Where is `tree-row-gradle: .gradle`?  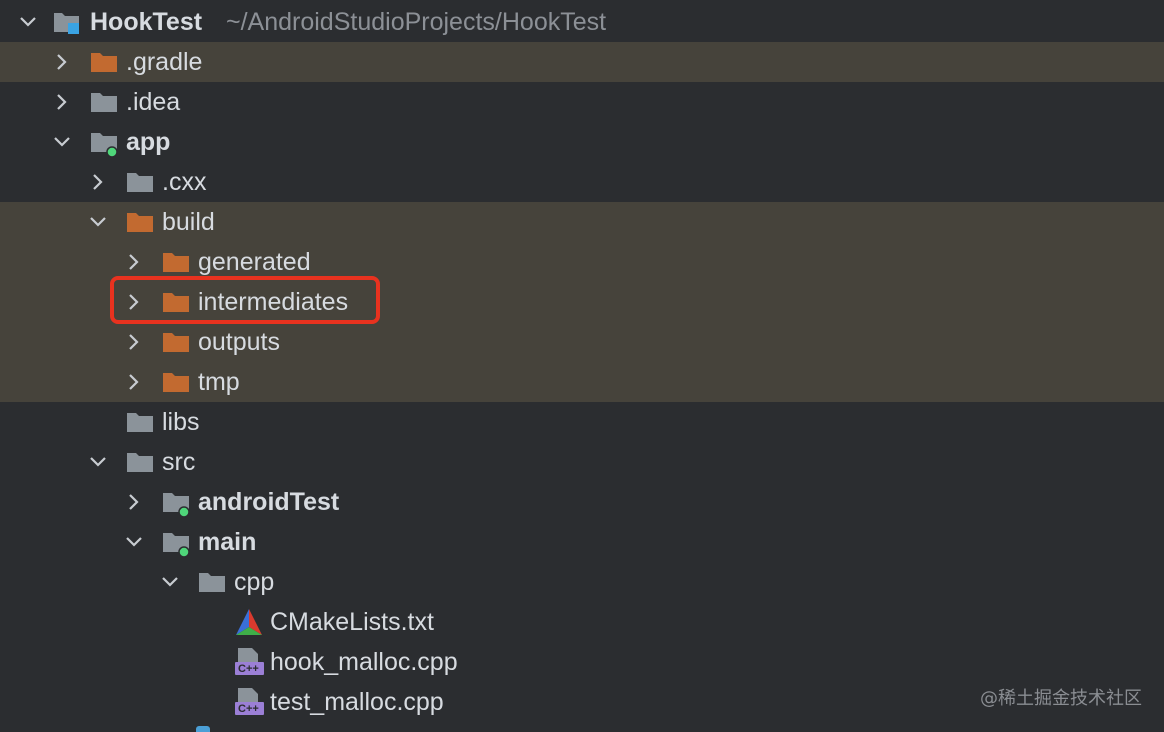 tree-row-gradle: .gradle is located at coordinates (582, 62).